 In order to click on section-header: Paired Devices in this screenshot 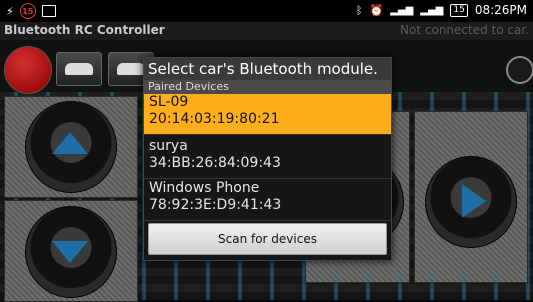, I will do `click(267, 87)`.